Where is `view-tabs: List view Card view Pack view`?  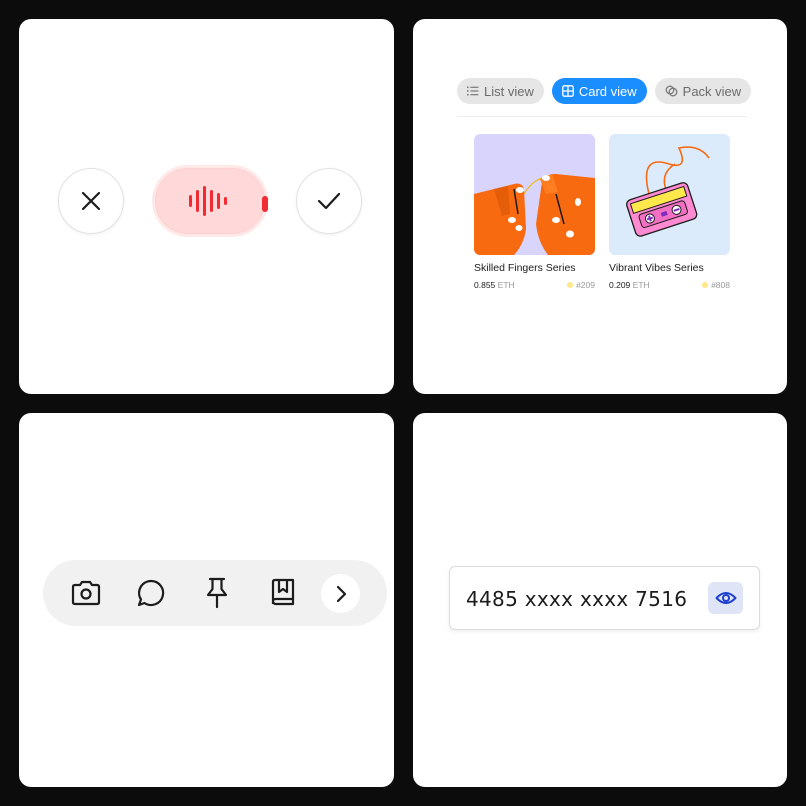 view-tabs: List view Card view Pack view is located at coordinates (604, 91).